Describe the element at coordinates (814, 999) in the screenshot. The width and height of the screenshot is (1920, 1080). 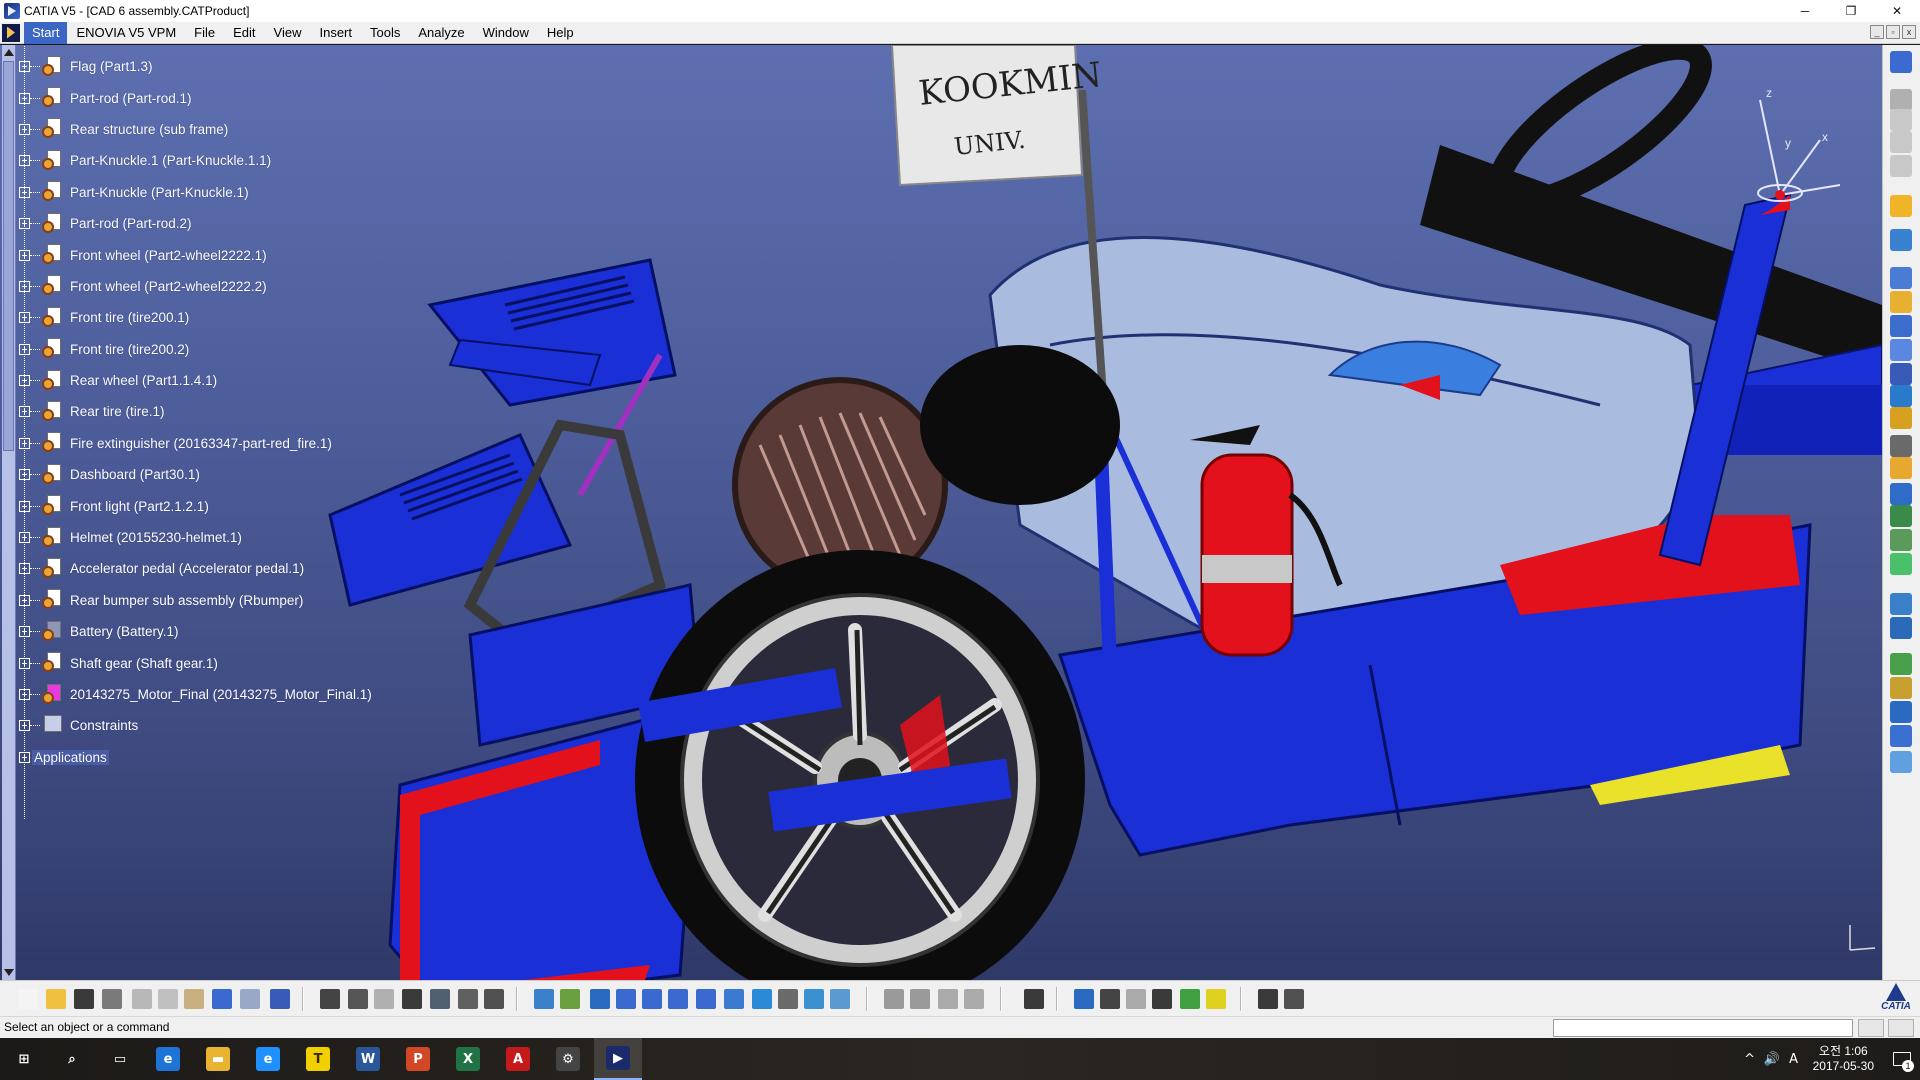
I see `swap-icon` at that location.